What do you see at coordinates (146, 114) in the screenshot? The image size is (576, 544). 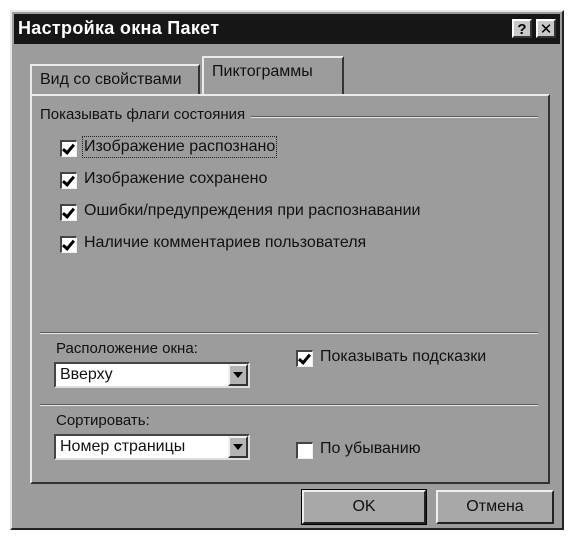 I see `status-flags-group-label: Показывать флаги состояния` at bounding box center [146, 114].